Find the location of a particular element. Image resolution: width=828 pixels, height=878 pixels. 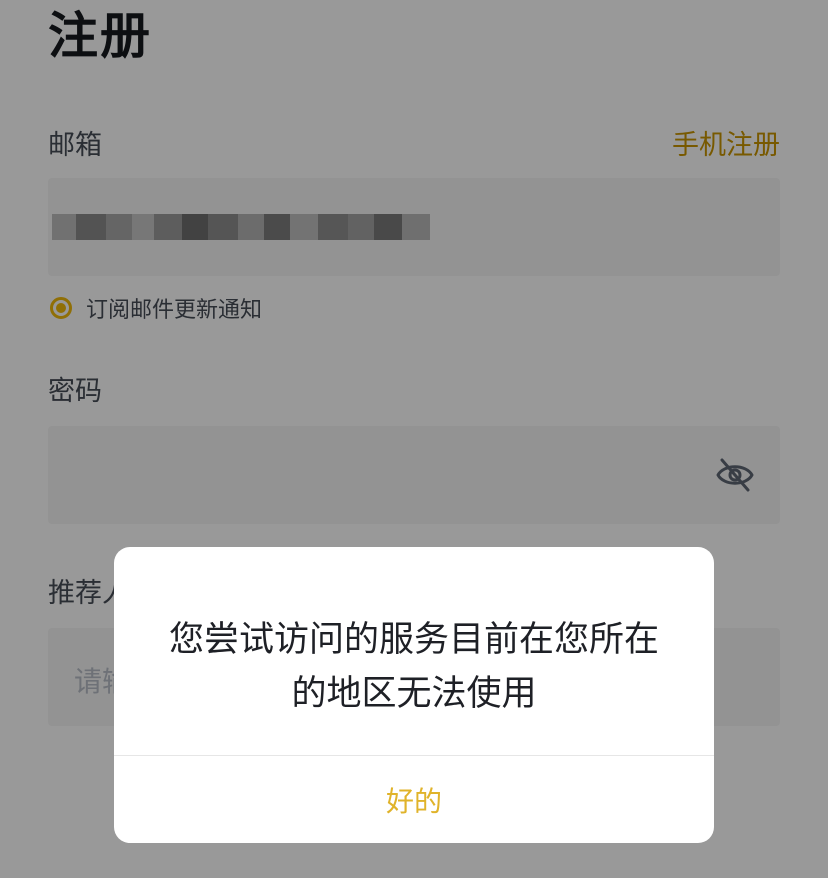

ok-button: 好的 is located at coordinates (414, 799).